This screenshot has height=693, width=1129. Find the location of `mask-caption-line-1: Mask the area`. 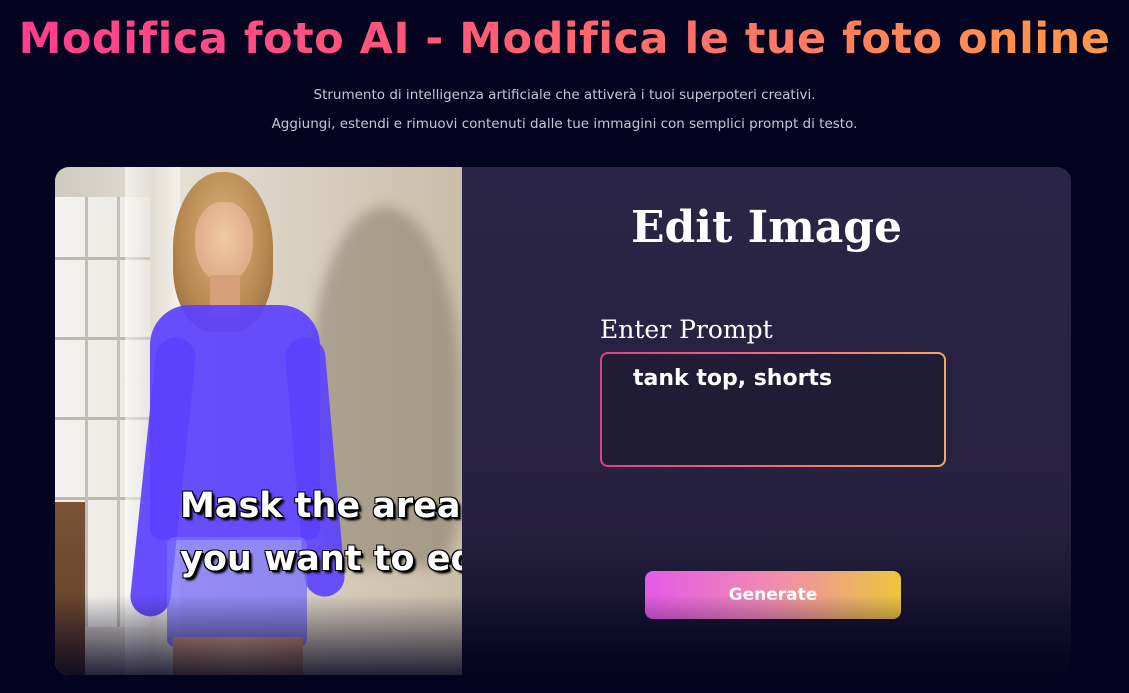

mask-caption-line-1: Mask the area is located at coordinates (320, 506).